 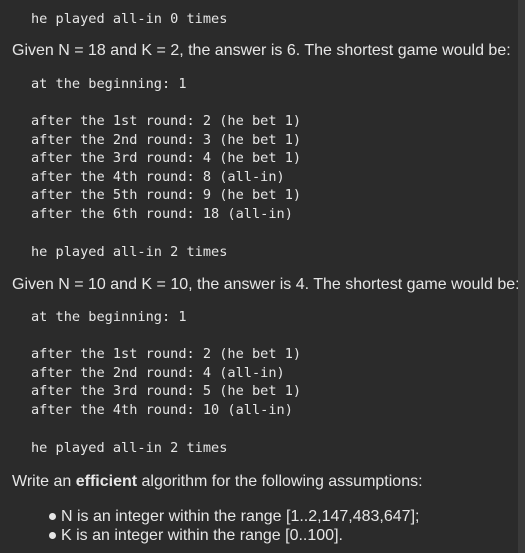 What do you see at coordinates (166, 391) in the screenshot?
I see `example2-round-line: after the 3rd round: 5 (he bet 1)` at bounding box center [166, 391].